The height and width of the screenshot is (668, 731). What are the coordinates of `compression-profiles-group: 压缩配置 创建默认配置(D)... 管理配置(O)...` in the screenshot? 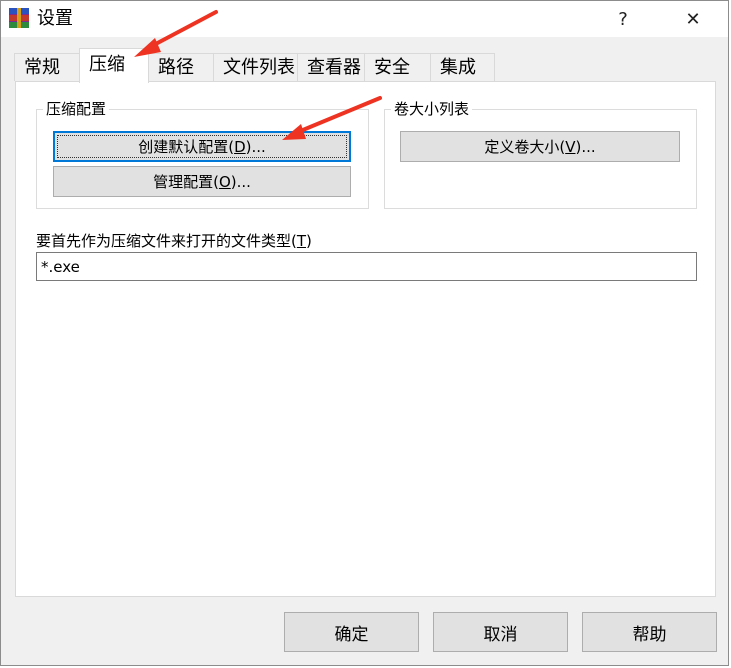 It's located at (202, 153).